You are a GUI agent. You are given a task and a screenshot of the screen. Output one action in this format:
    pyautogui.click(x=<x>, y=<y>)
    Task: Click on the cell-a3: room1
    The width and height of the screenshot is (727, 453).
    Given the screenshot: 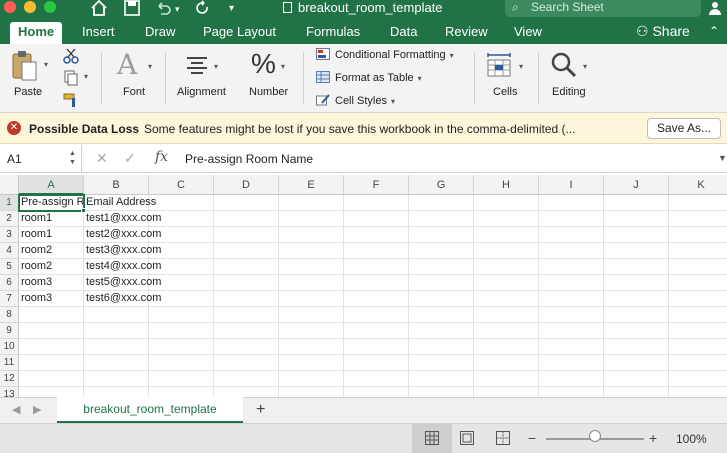 What is the action you would take?
    pyautogui.click(x=51, y=235)
    